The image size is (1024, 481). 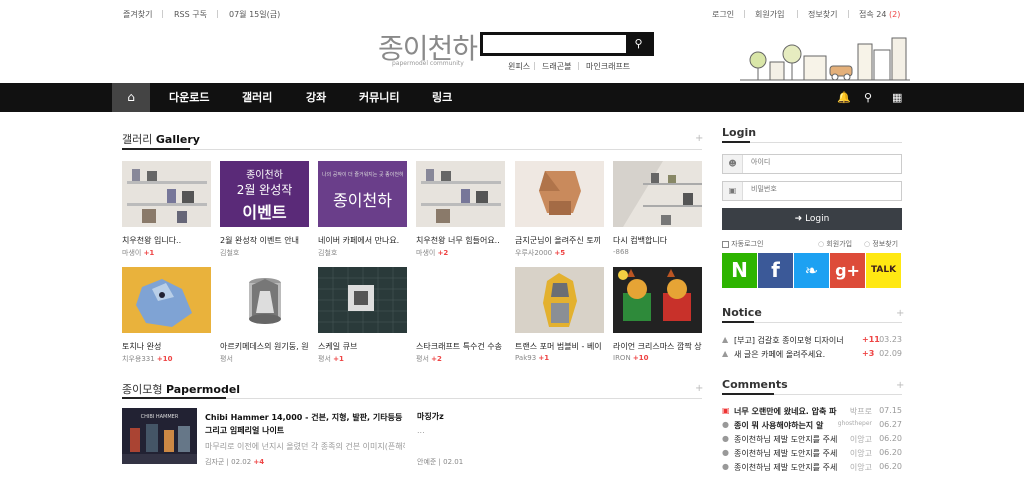 I want to click on find-info-link: 정보찾기, so click(x=822, y=14).